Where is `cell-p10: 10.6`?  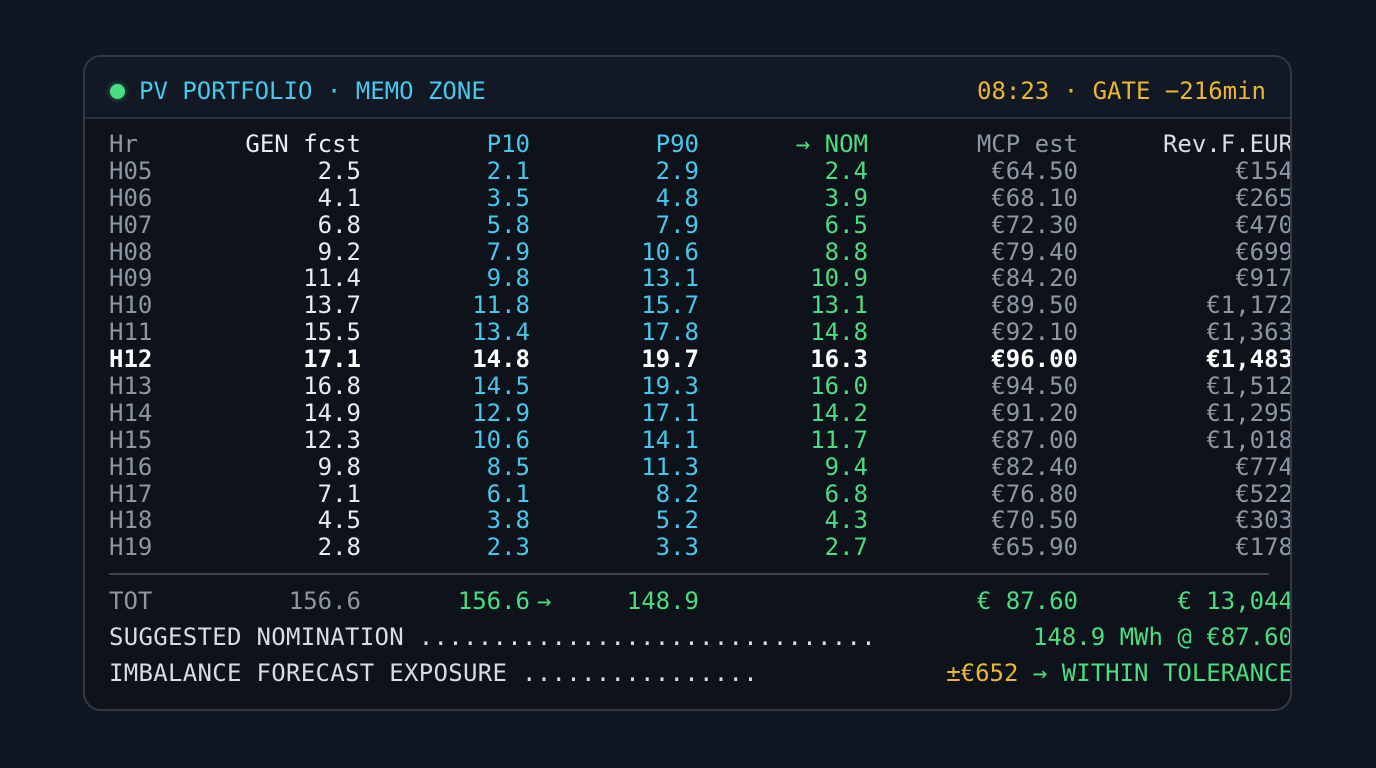
cell-p10: 10.6 is located at coordinates (501, 439).